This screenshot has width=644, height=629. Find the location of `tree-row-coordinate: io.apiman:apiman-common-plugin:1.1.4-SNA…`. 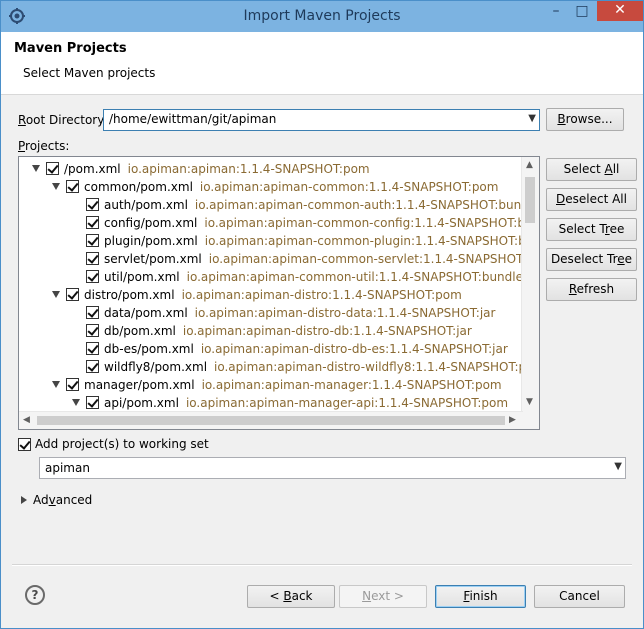

tree-row-coordinate: io.apiman:apiman-common-plugin:1.1.4-SNA… is located at coordinates (372, 241).